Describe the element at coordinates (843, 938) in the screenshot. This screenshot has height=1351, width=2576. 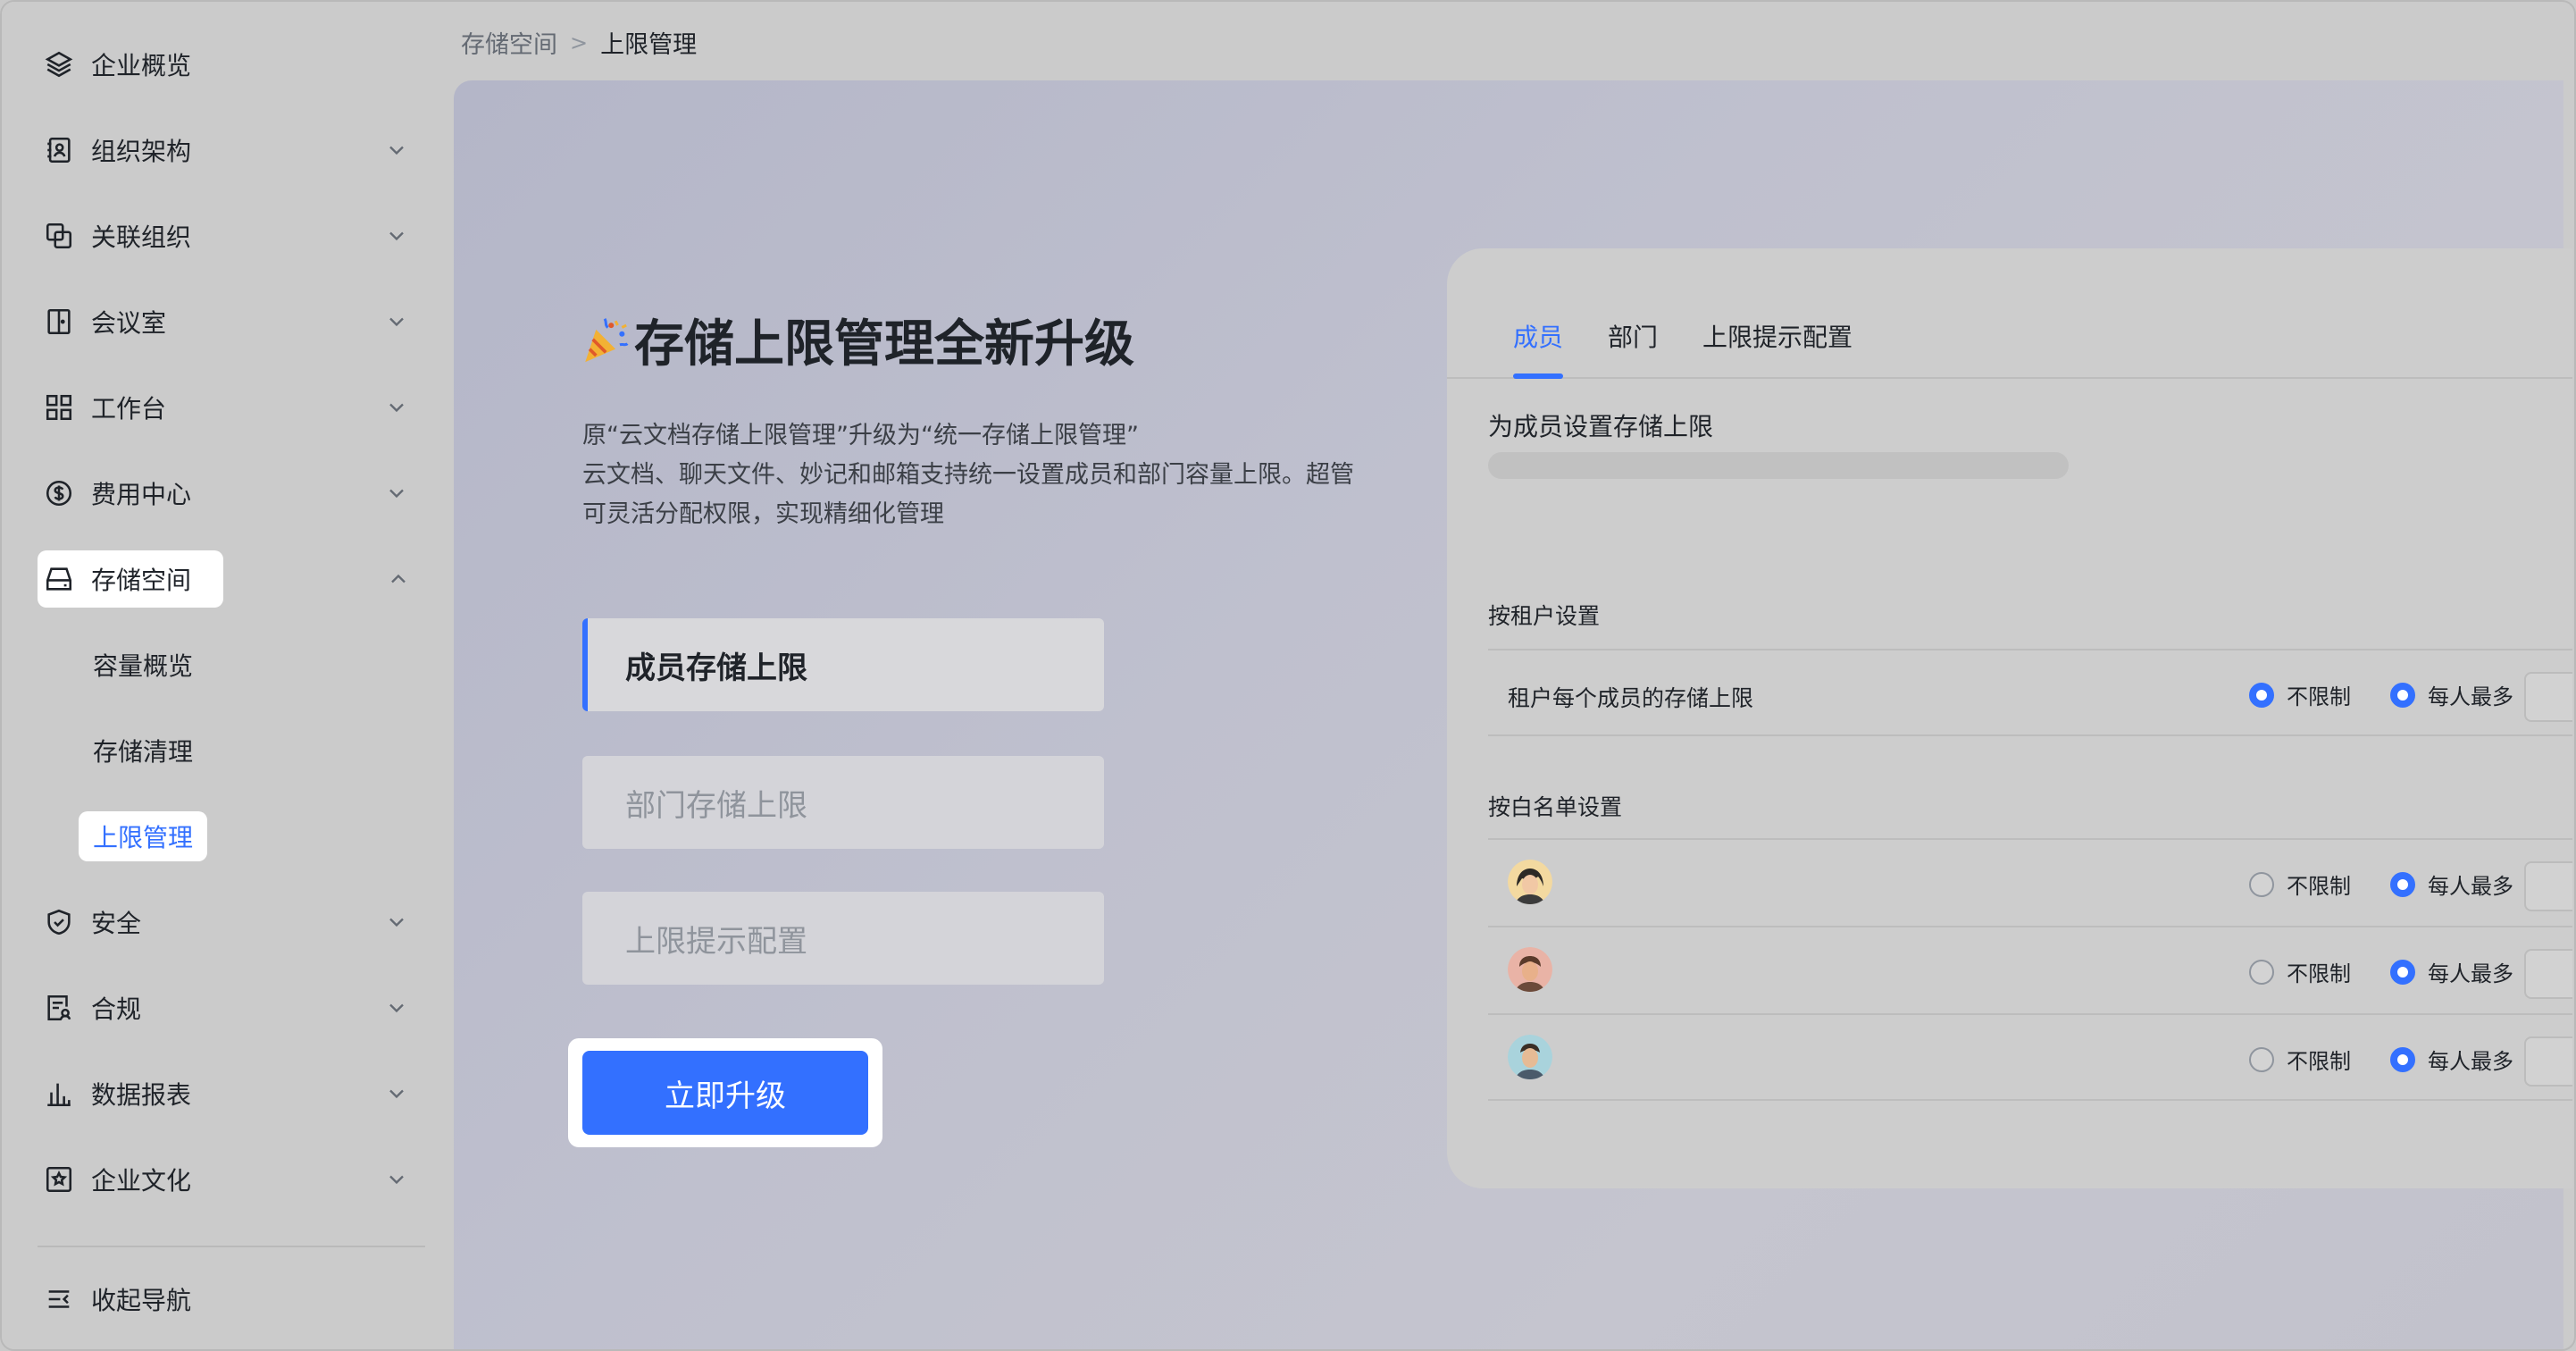
I see `feature-limit-alert-config: 上限提示配置` at that location.